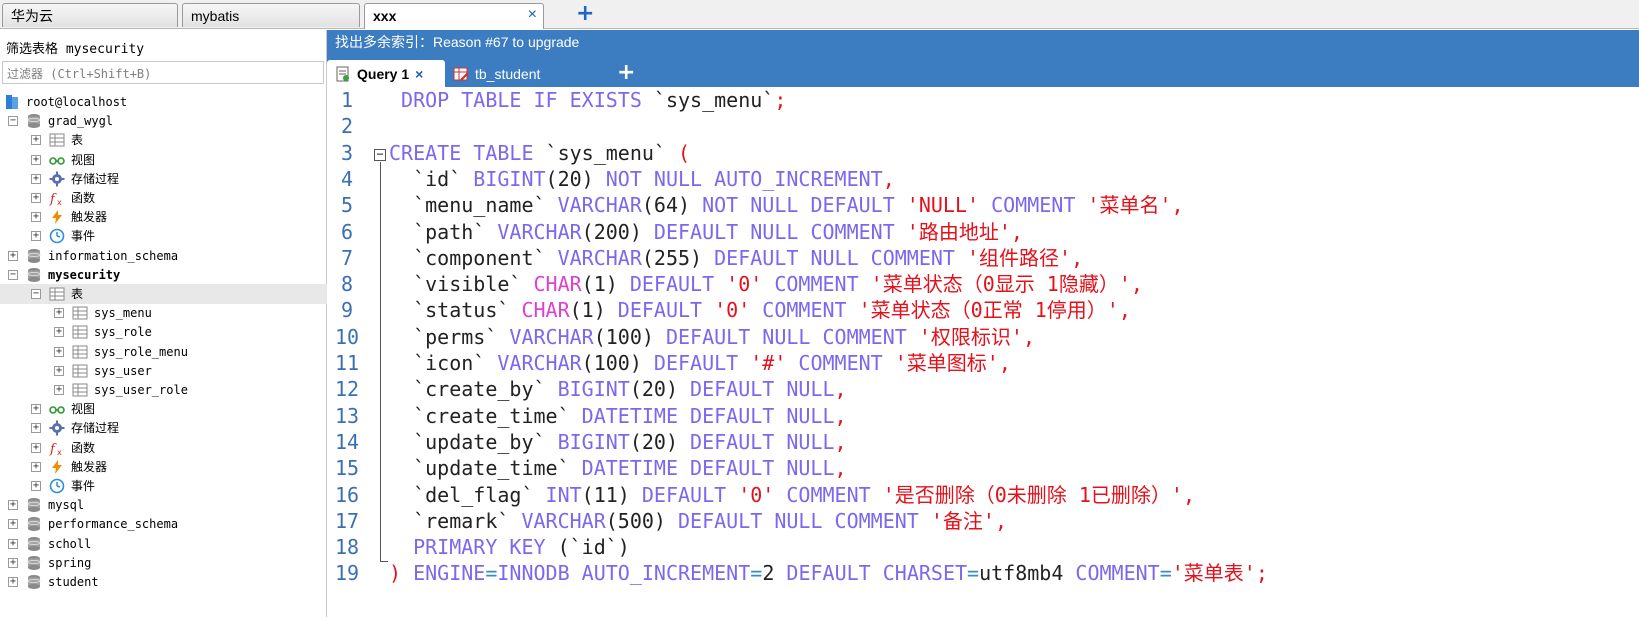 The height and width of the screenshot is (617, 1639). I want to click on code-line: `update_time` DATETIME DEFAULT NULL,, so click(618, 468).